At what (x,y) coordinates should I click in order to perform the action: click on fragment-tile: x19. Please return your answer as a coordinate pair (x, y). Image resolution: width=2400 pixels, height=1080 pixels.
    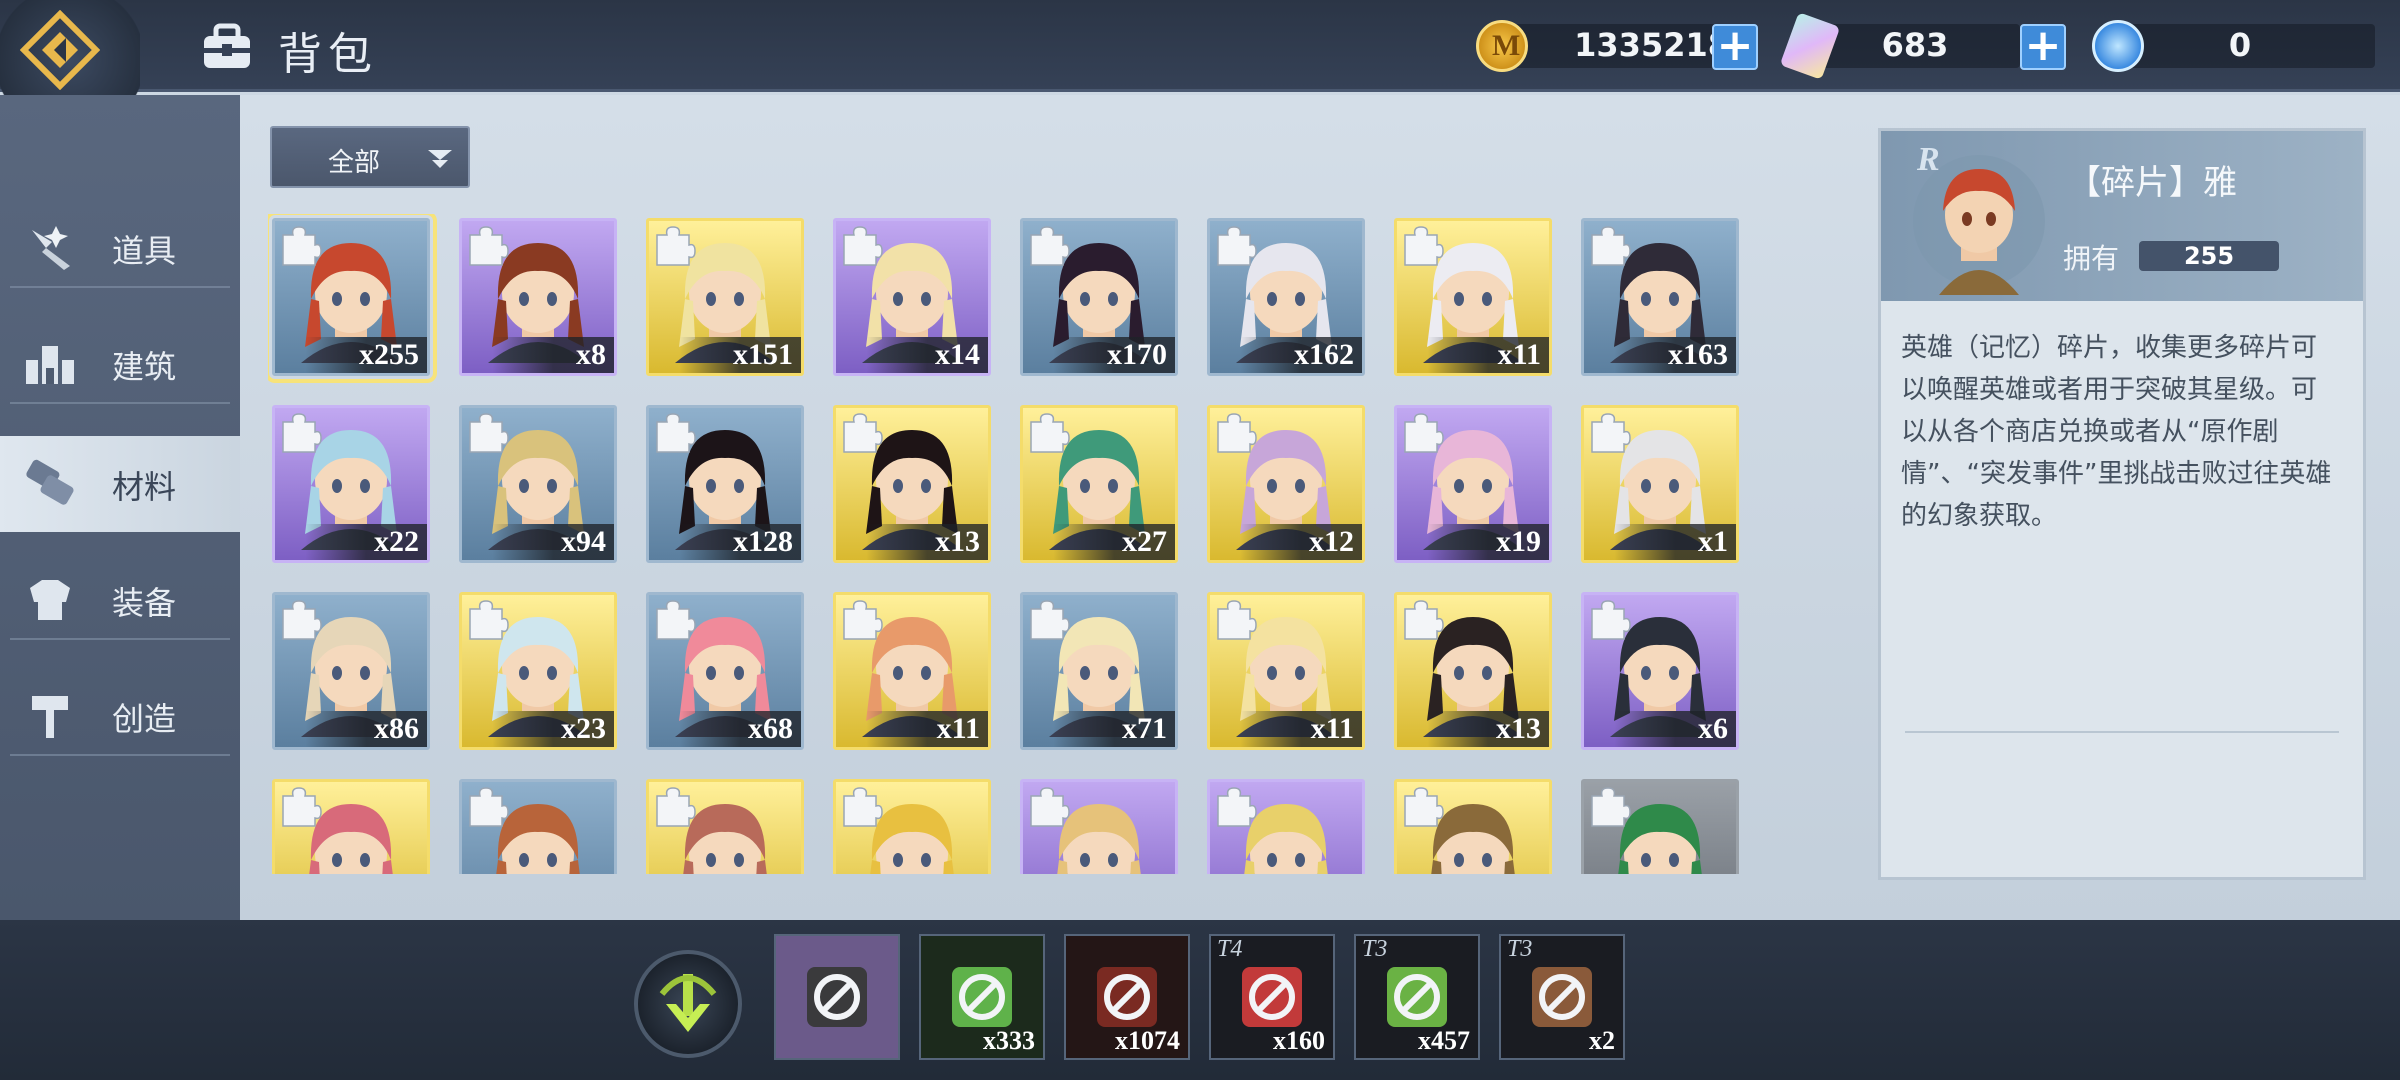
    Looking at the image, I should click on (1473, 484).